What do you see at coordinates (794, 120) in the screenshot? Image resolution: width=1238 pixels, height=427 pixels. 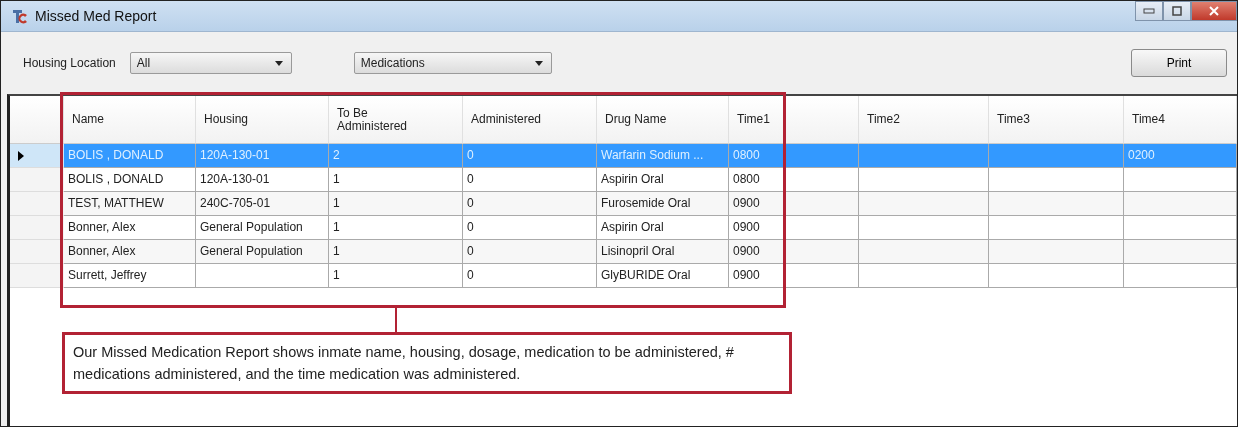 I see `column-header: Time1` at bounding box center [794, 120].